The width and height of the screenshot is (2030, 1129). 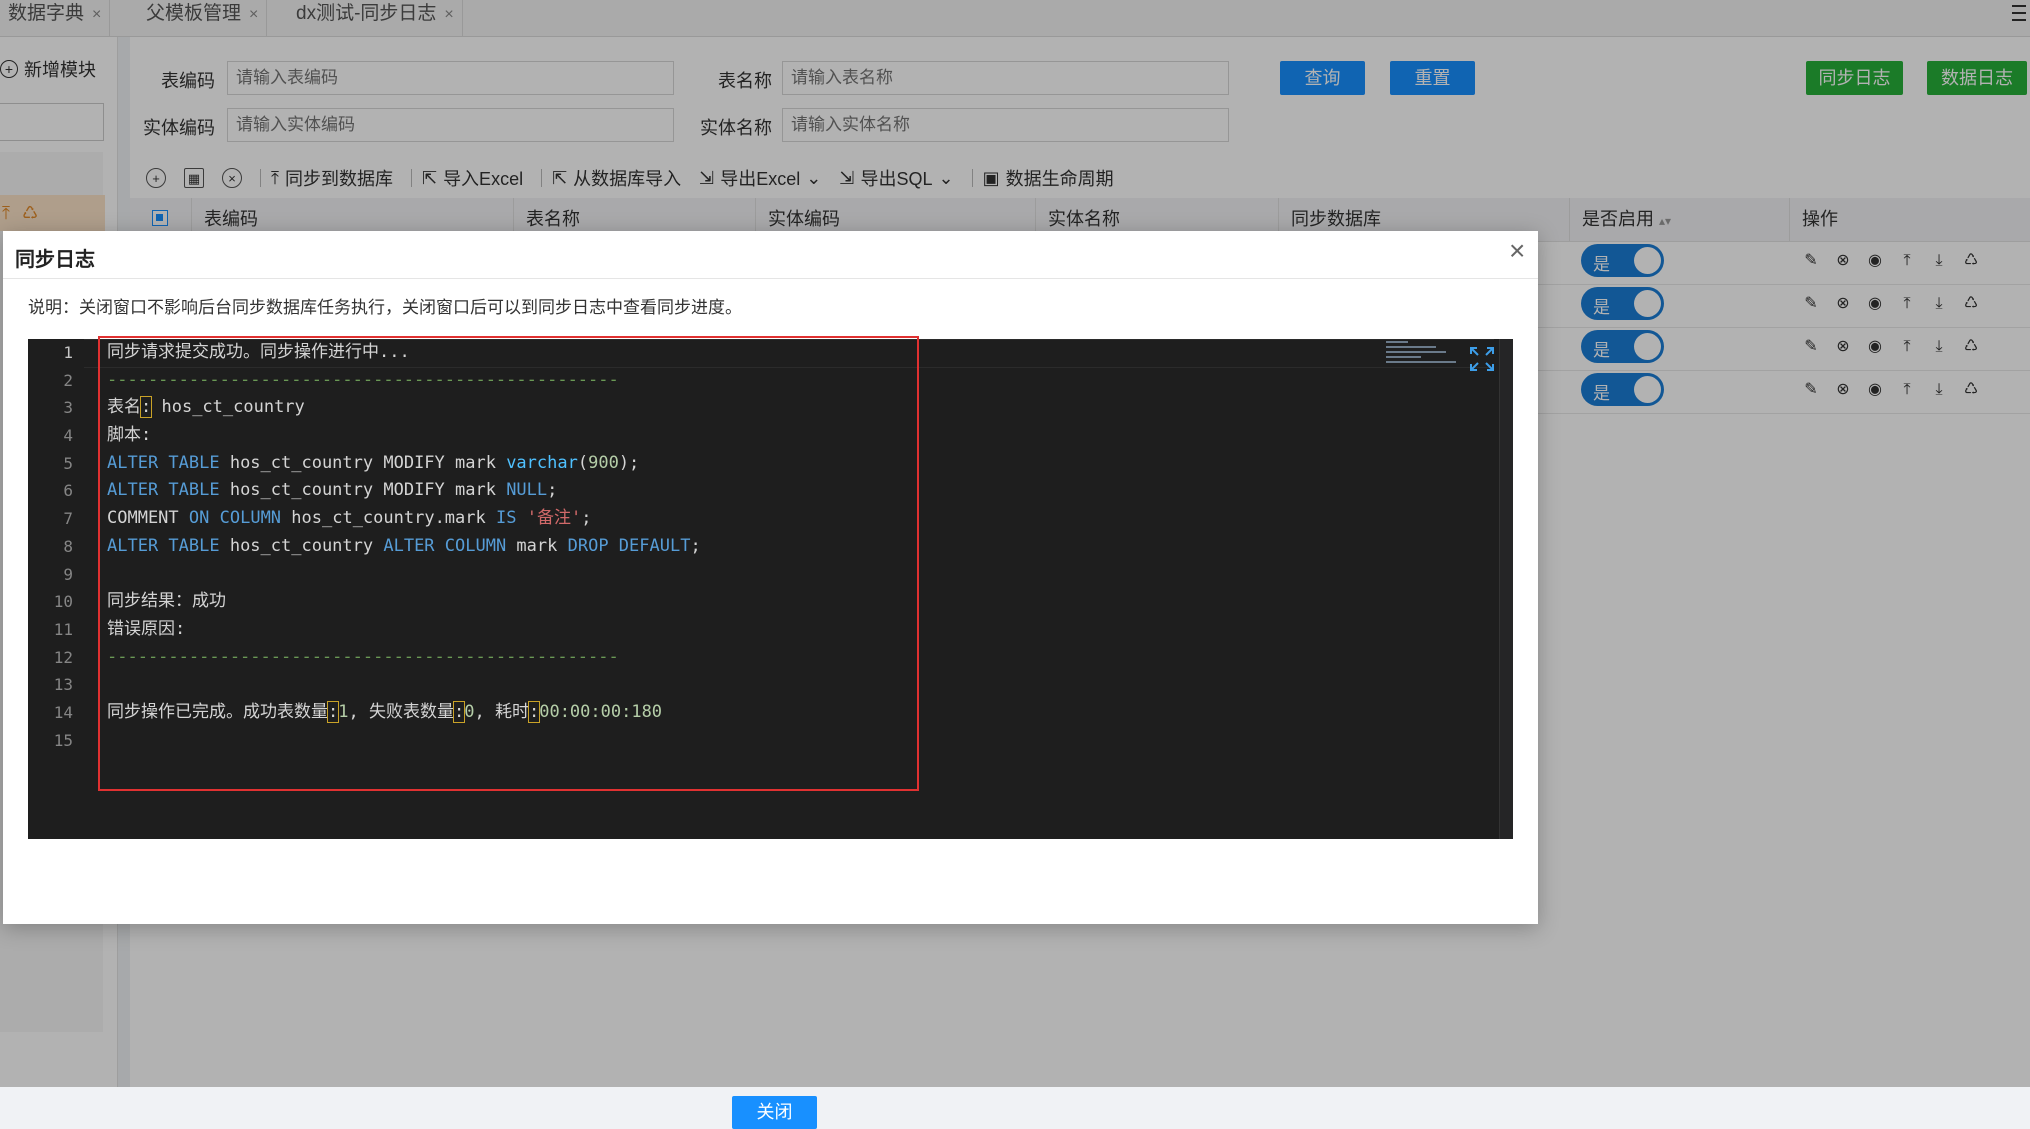 What do you see at coordinates (55, 589) in the screenshot?
I see `line-number-gutter: 1 2 3 4 5 6 7 8 9 10 11 12 13 14 15` at bounding box center [55, 589].